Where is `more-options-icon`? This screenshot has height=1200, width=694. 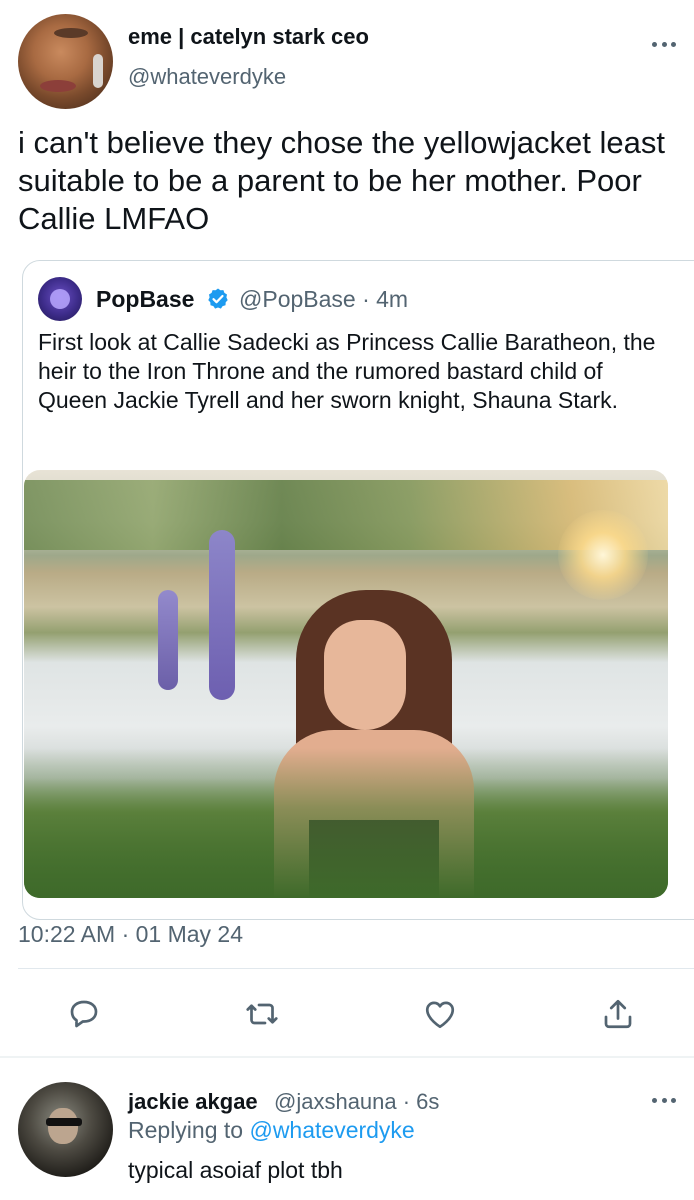 more-options-icon is located at coordinates (664, 44).